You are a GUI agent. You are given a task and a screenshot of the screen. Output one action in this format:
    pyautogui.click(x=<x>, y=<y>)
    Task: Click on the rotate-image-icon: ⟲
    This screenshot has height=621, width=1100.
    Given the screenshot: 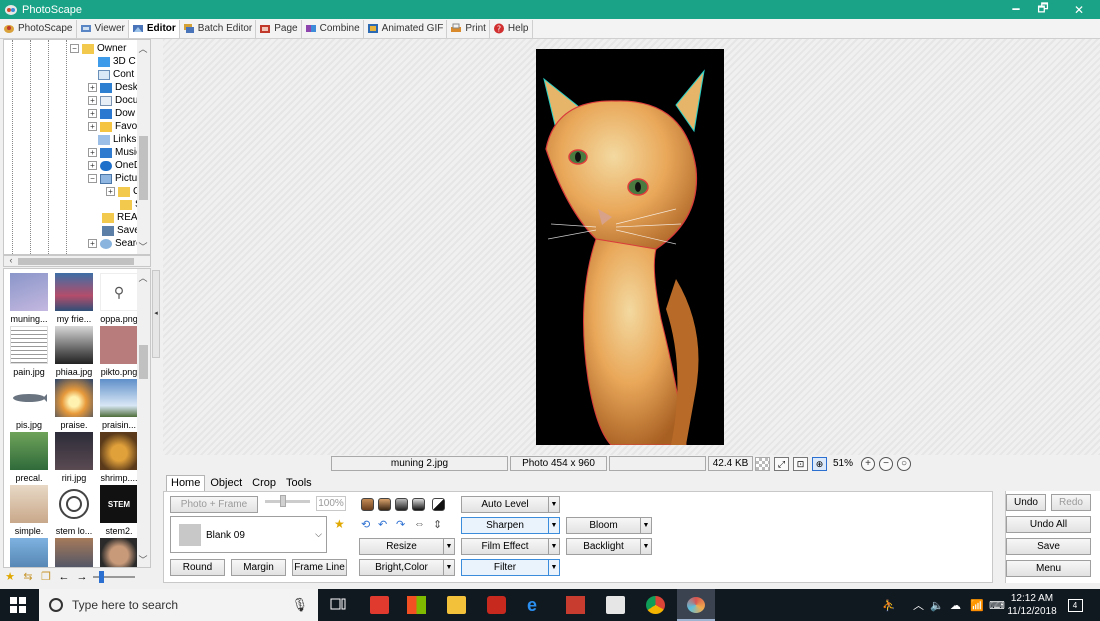 What is the action you would take?
    pyautogui.click(x=365, y=524)
    